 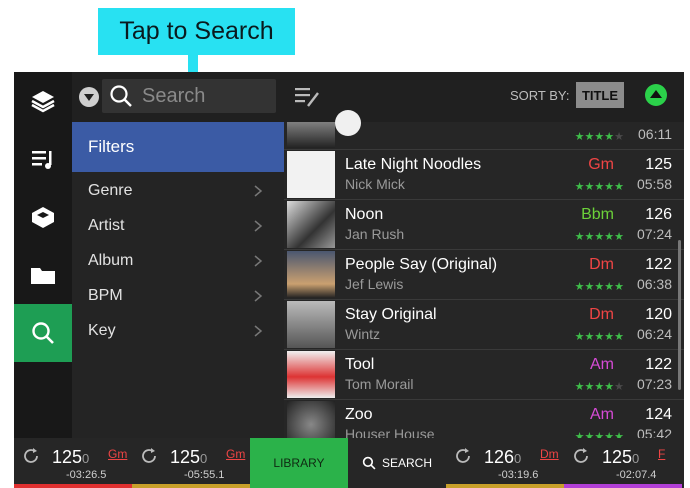 I want to click on search-button: SEARCH, so click(x=397, y=463).